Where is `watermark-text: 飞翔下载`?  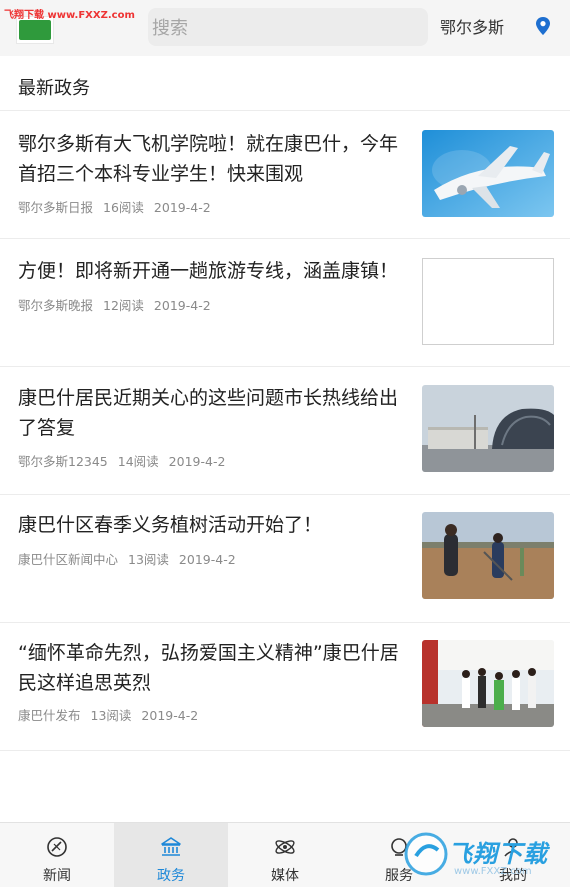 watermark-text: 飞翔下载 is located at coordinates (498, 854).